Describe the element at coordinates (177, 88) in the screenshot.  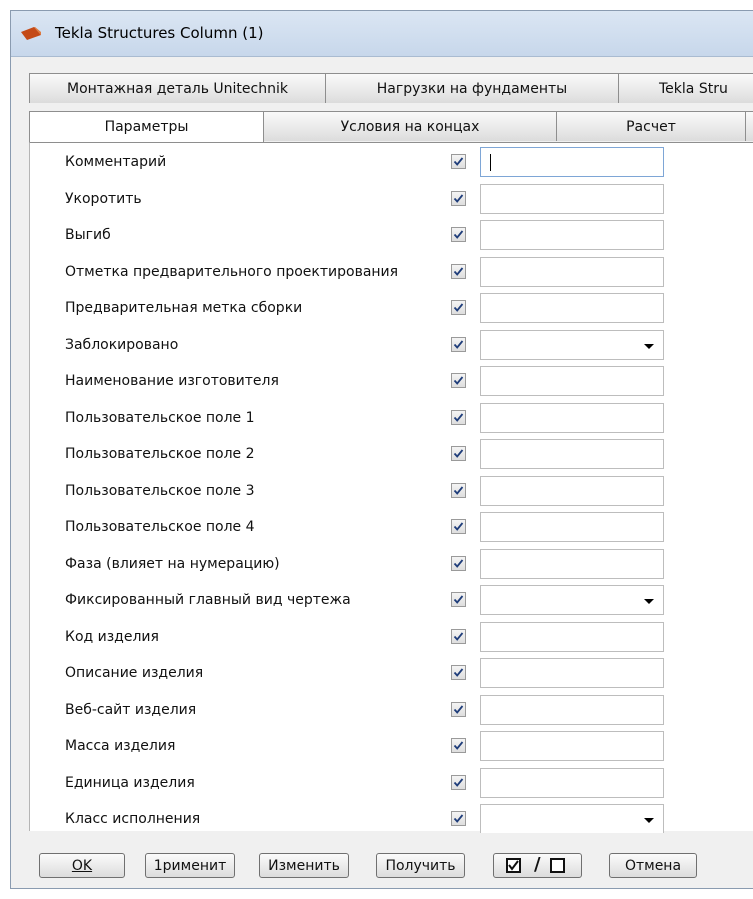
I see `tab-unitechnik: Монтажная деталь Unitechnik` at that location.